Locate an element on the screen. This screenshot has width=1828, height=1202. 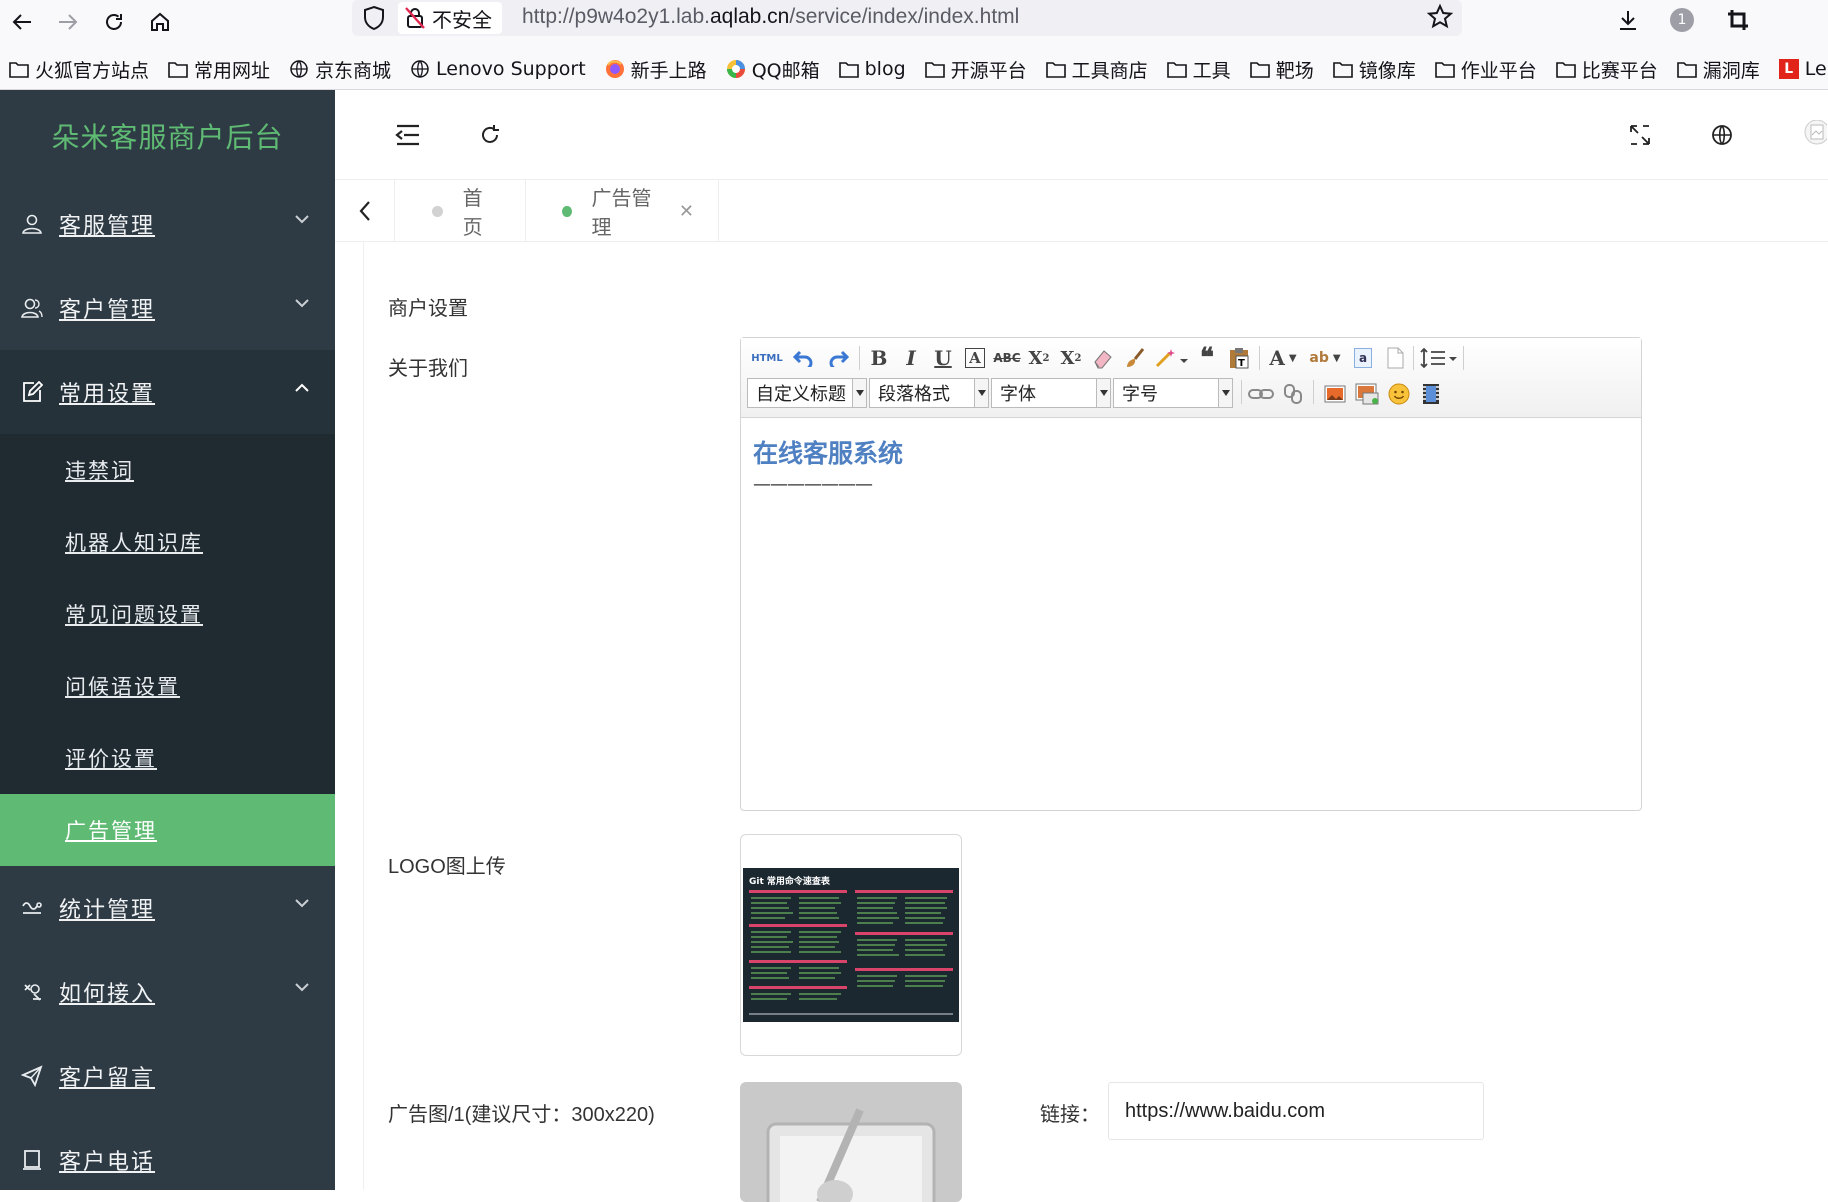
font-size-select: 字号 is located at coordinates (1173, 393).